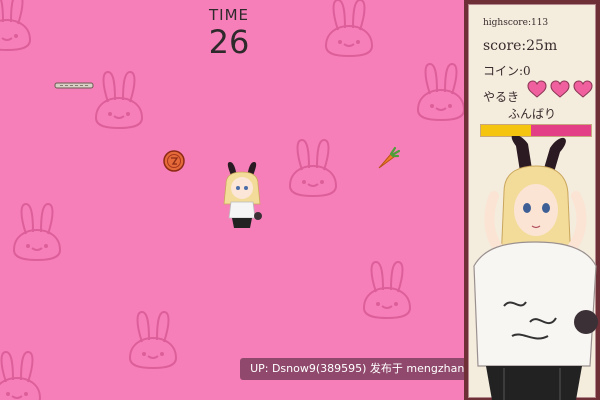 This screenshot has width=600, height=400. Describe the element at coordinates (531, 114) in the screenshot. I see `endurance-label: ふんばり` at that location.